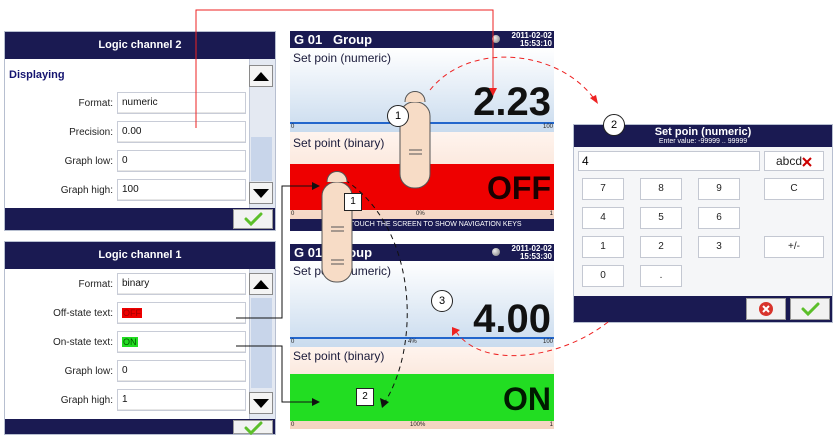  Describe the element at coordinates (794, 247) in the screenshot. I see `key-plus-minus: +/-` at that location.